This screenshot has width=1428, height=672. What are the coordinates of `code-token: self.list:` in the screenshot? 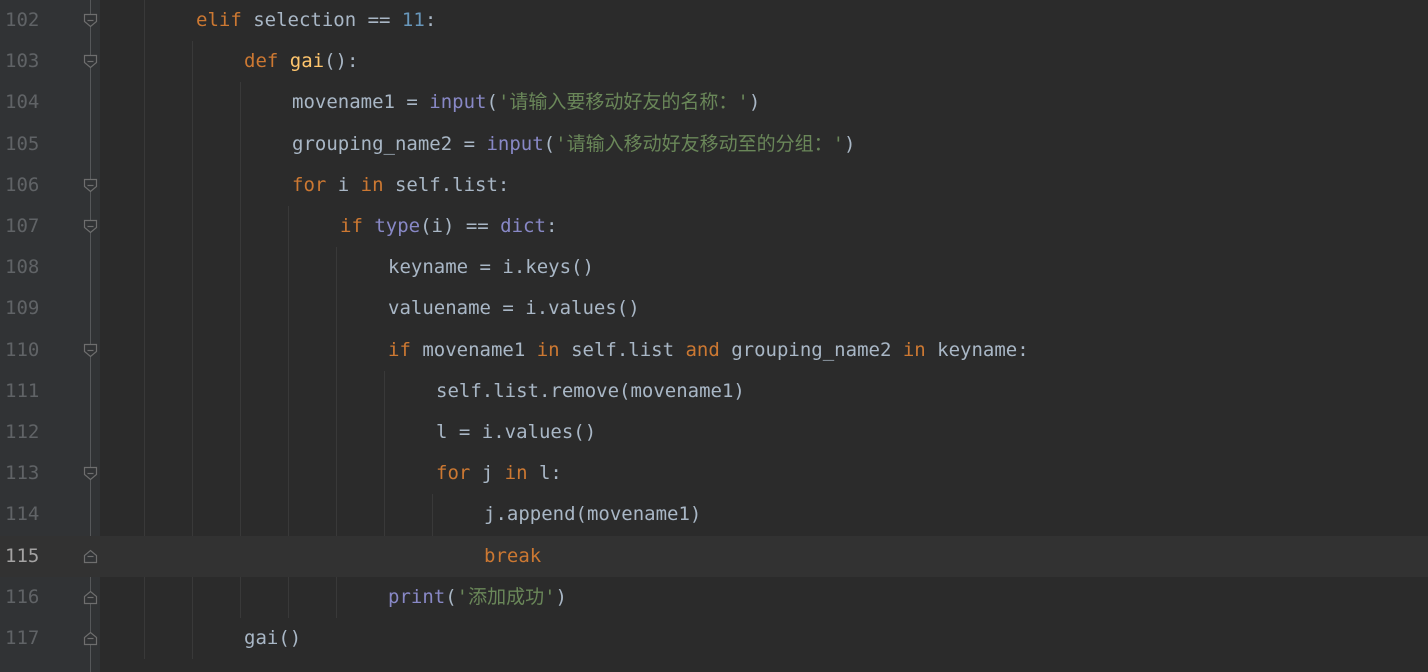 It's located at (446, 184).